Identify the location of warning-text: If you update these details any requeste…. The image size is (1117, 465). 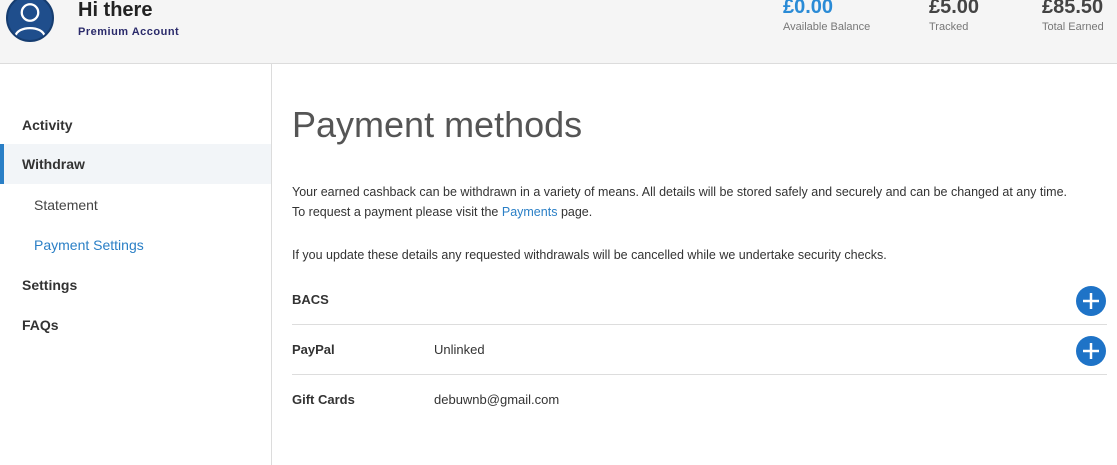
(589, 255).